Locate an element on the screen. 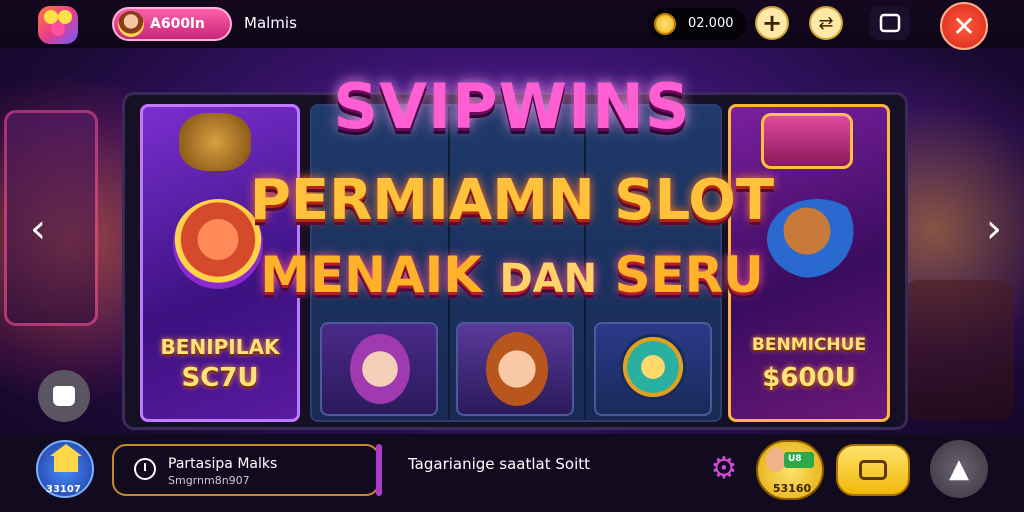 The width and height of the screenshot is (1024, 512). mission-title: Partasipa Malks is located at coordinates (223, 464).